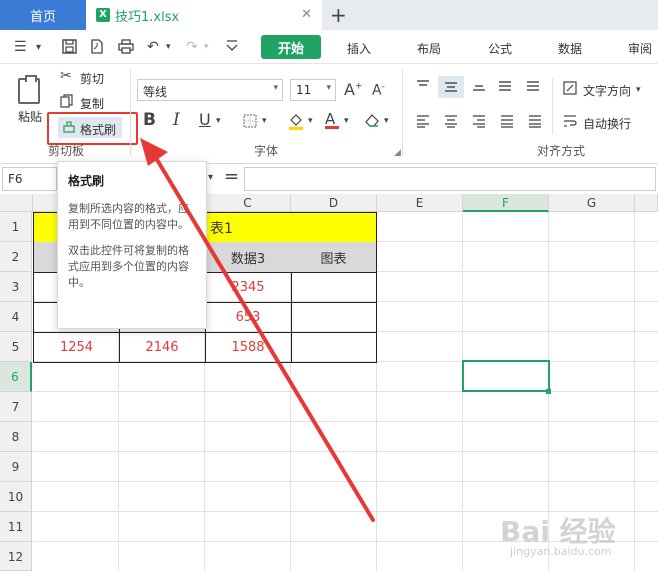 The height and width of the screenshot is (571, 658). Describe the element at coordinates (334, 203) in the screenshot. I see `column-header-d: D` at that location.